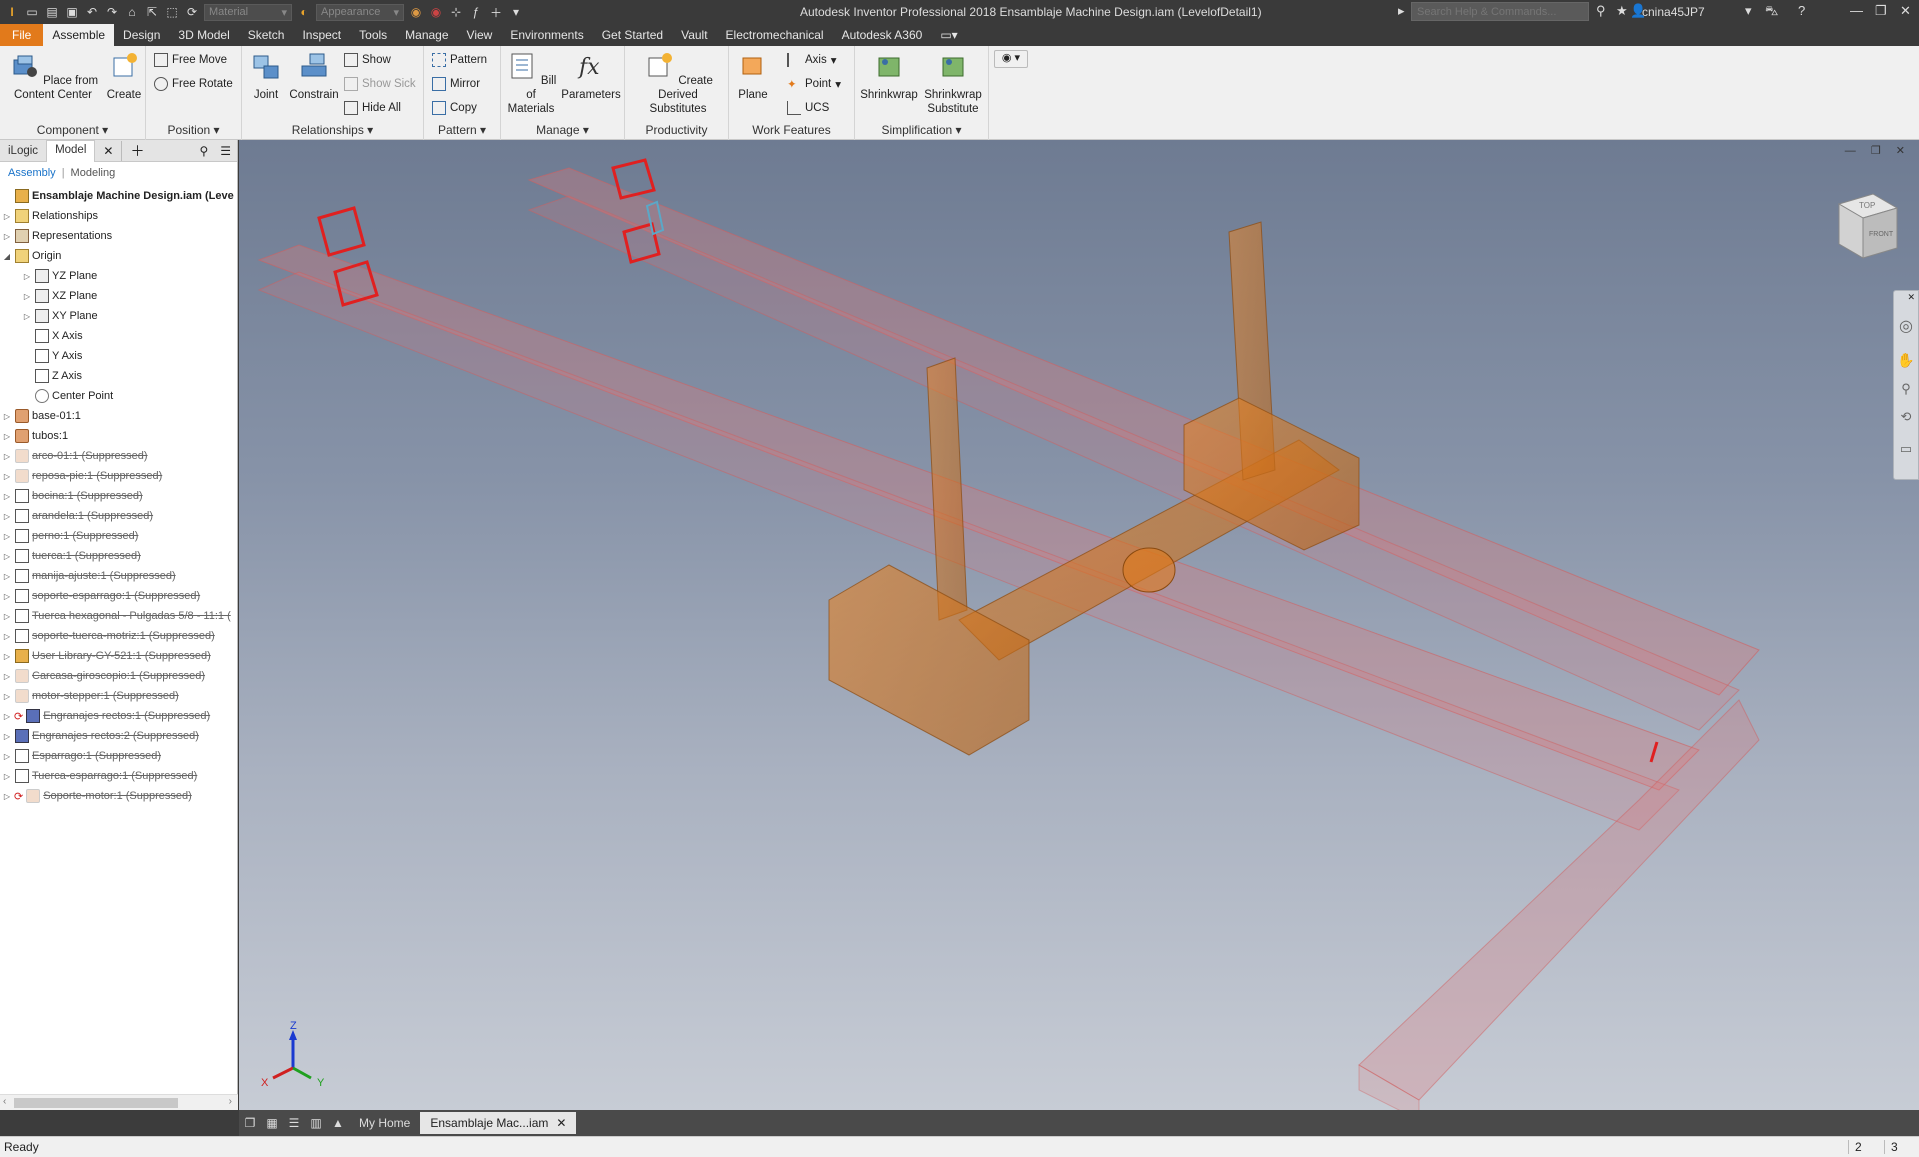 This screenshot has height=1157, width=1919. Describe the element at coordinates (118, 756) in the screenshot. I see `tree-item: ▷ Esparrago:1 (Suppressed)` at that location.